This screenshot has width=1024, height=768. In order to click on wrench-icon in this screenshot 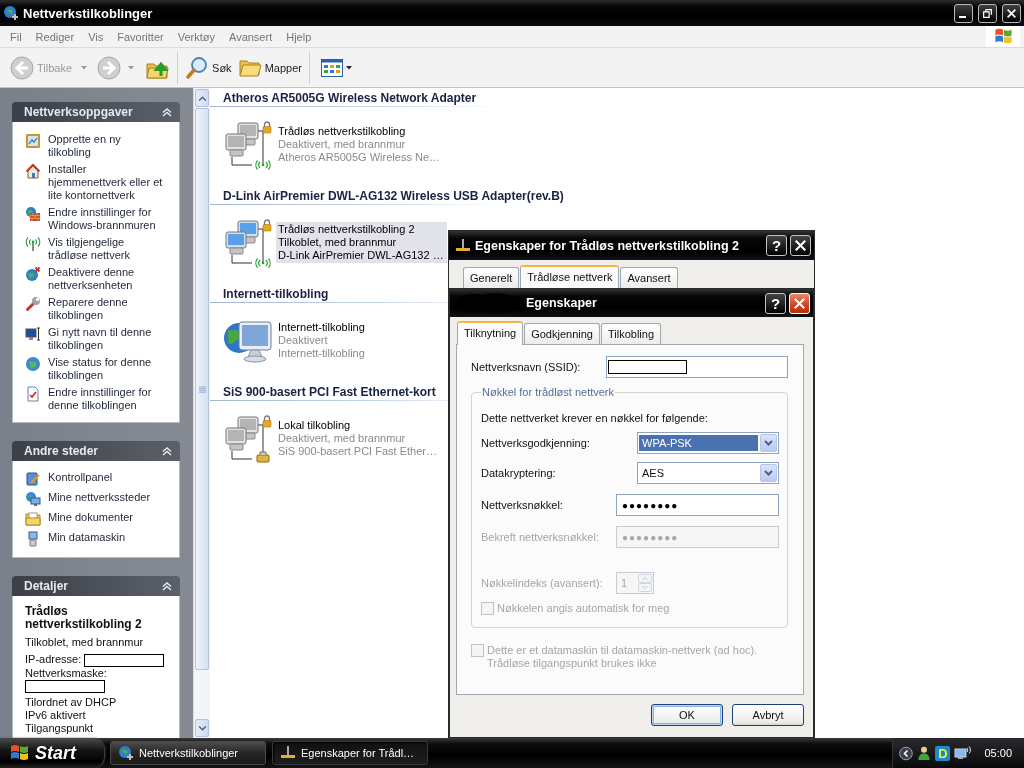, I will do `click(33, 304)`.